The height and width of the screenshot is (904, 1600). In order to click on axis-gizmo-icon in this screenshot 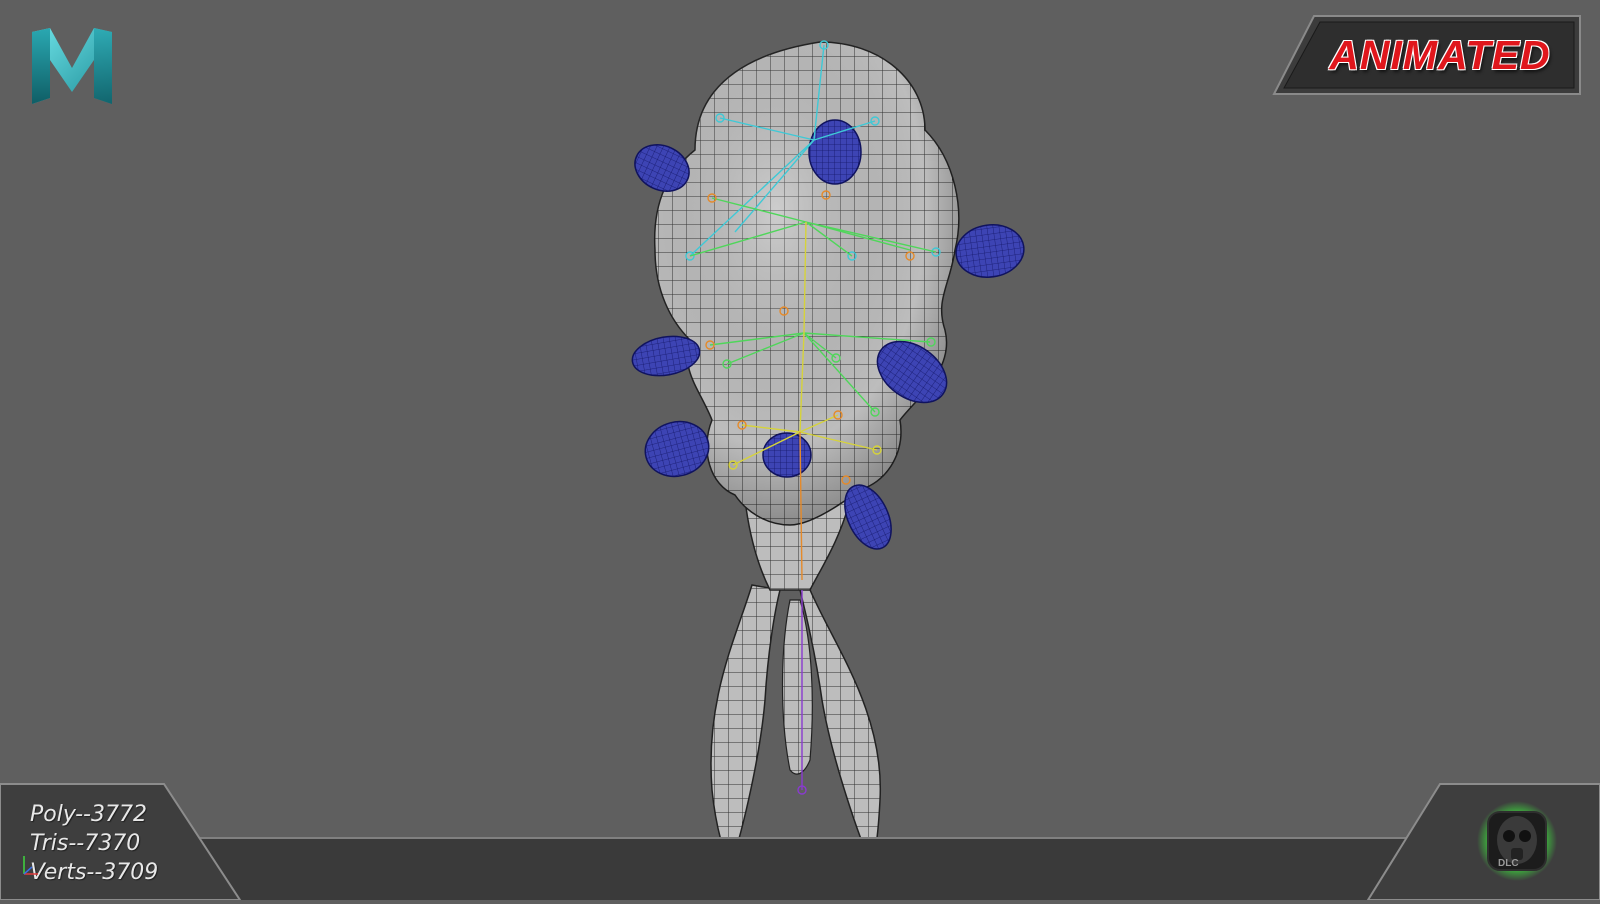, I will do `click(30, 865)`.